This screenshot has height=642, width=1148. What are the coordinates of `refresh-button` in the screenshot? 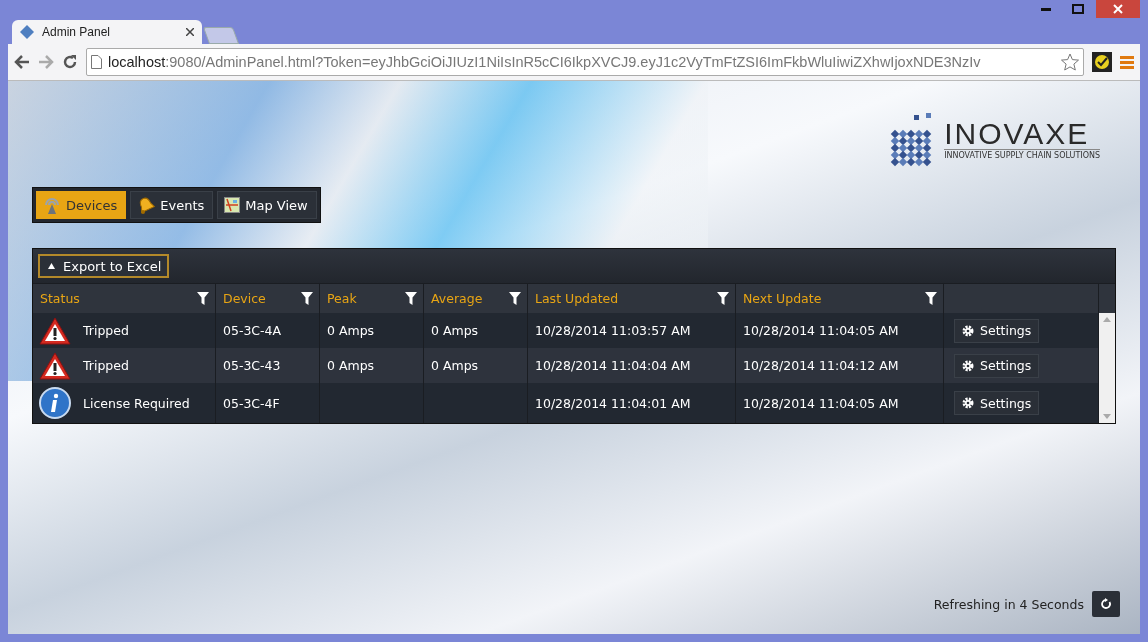 It's located at (1106, 604).